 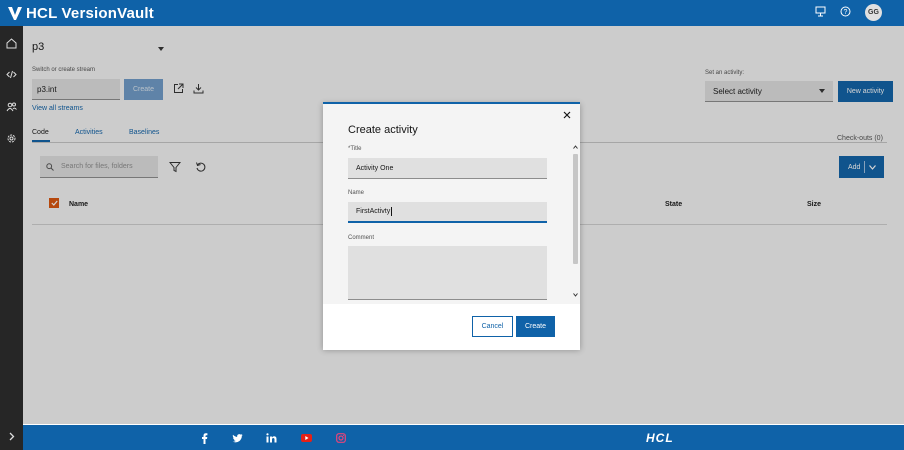 I want to click on cancel-button: Cancel, so click(x=492, y=326).